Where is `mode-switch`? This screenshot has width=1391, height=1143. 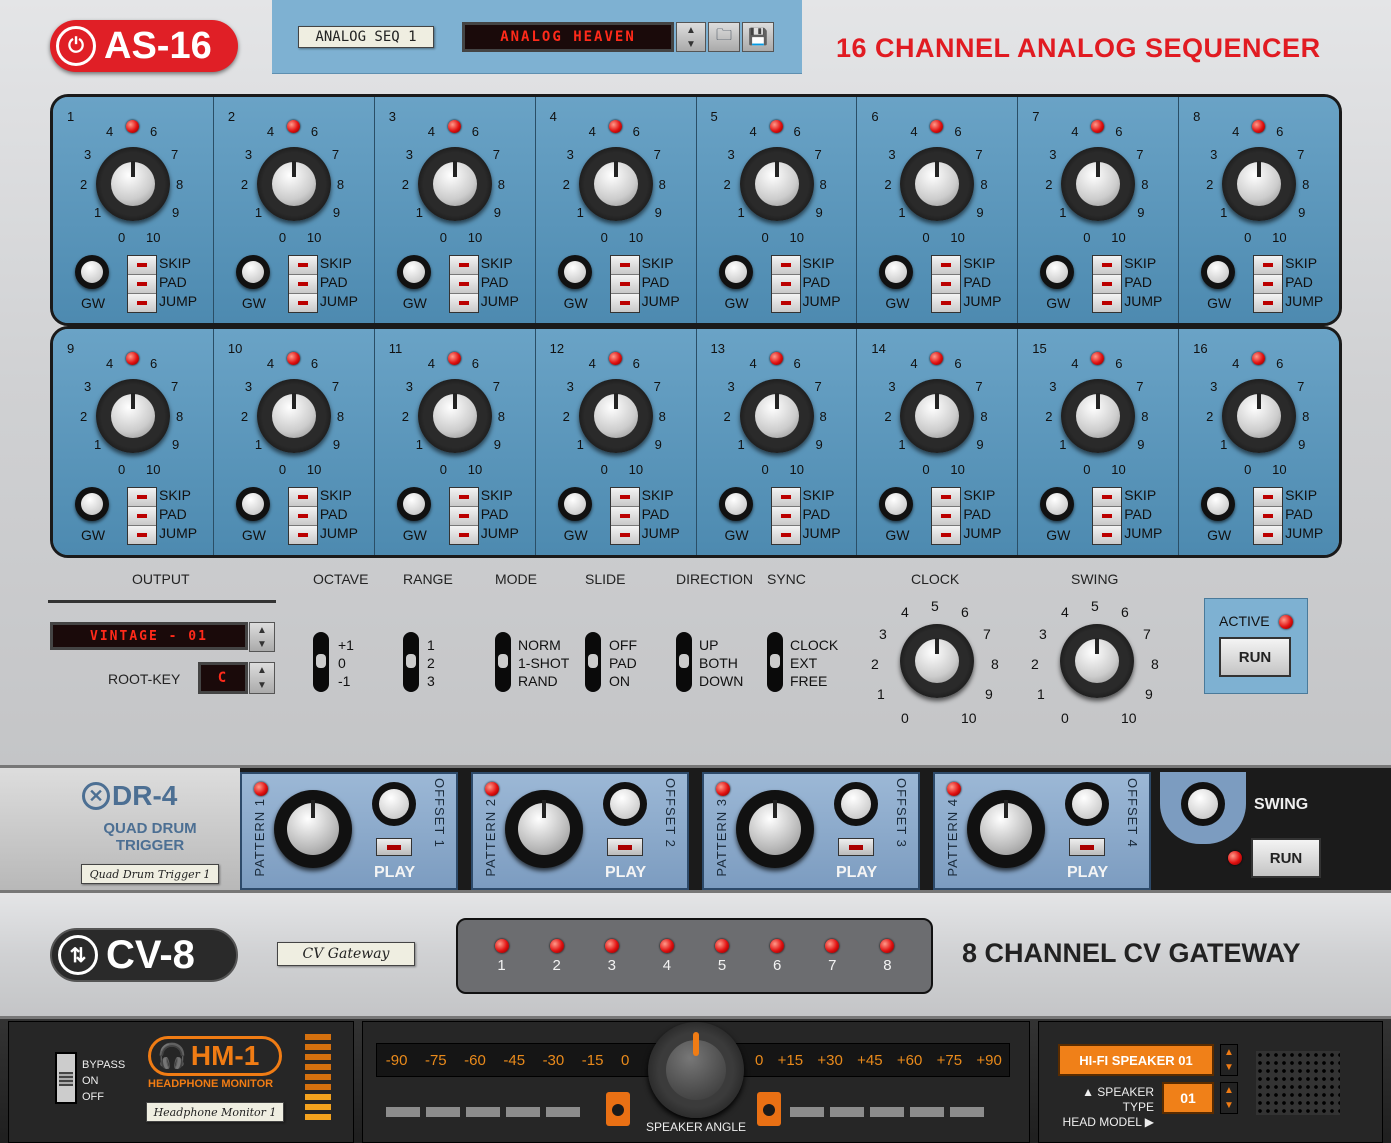 mode-switch is located at coordinates (503, 662).